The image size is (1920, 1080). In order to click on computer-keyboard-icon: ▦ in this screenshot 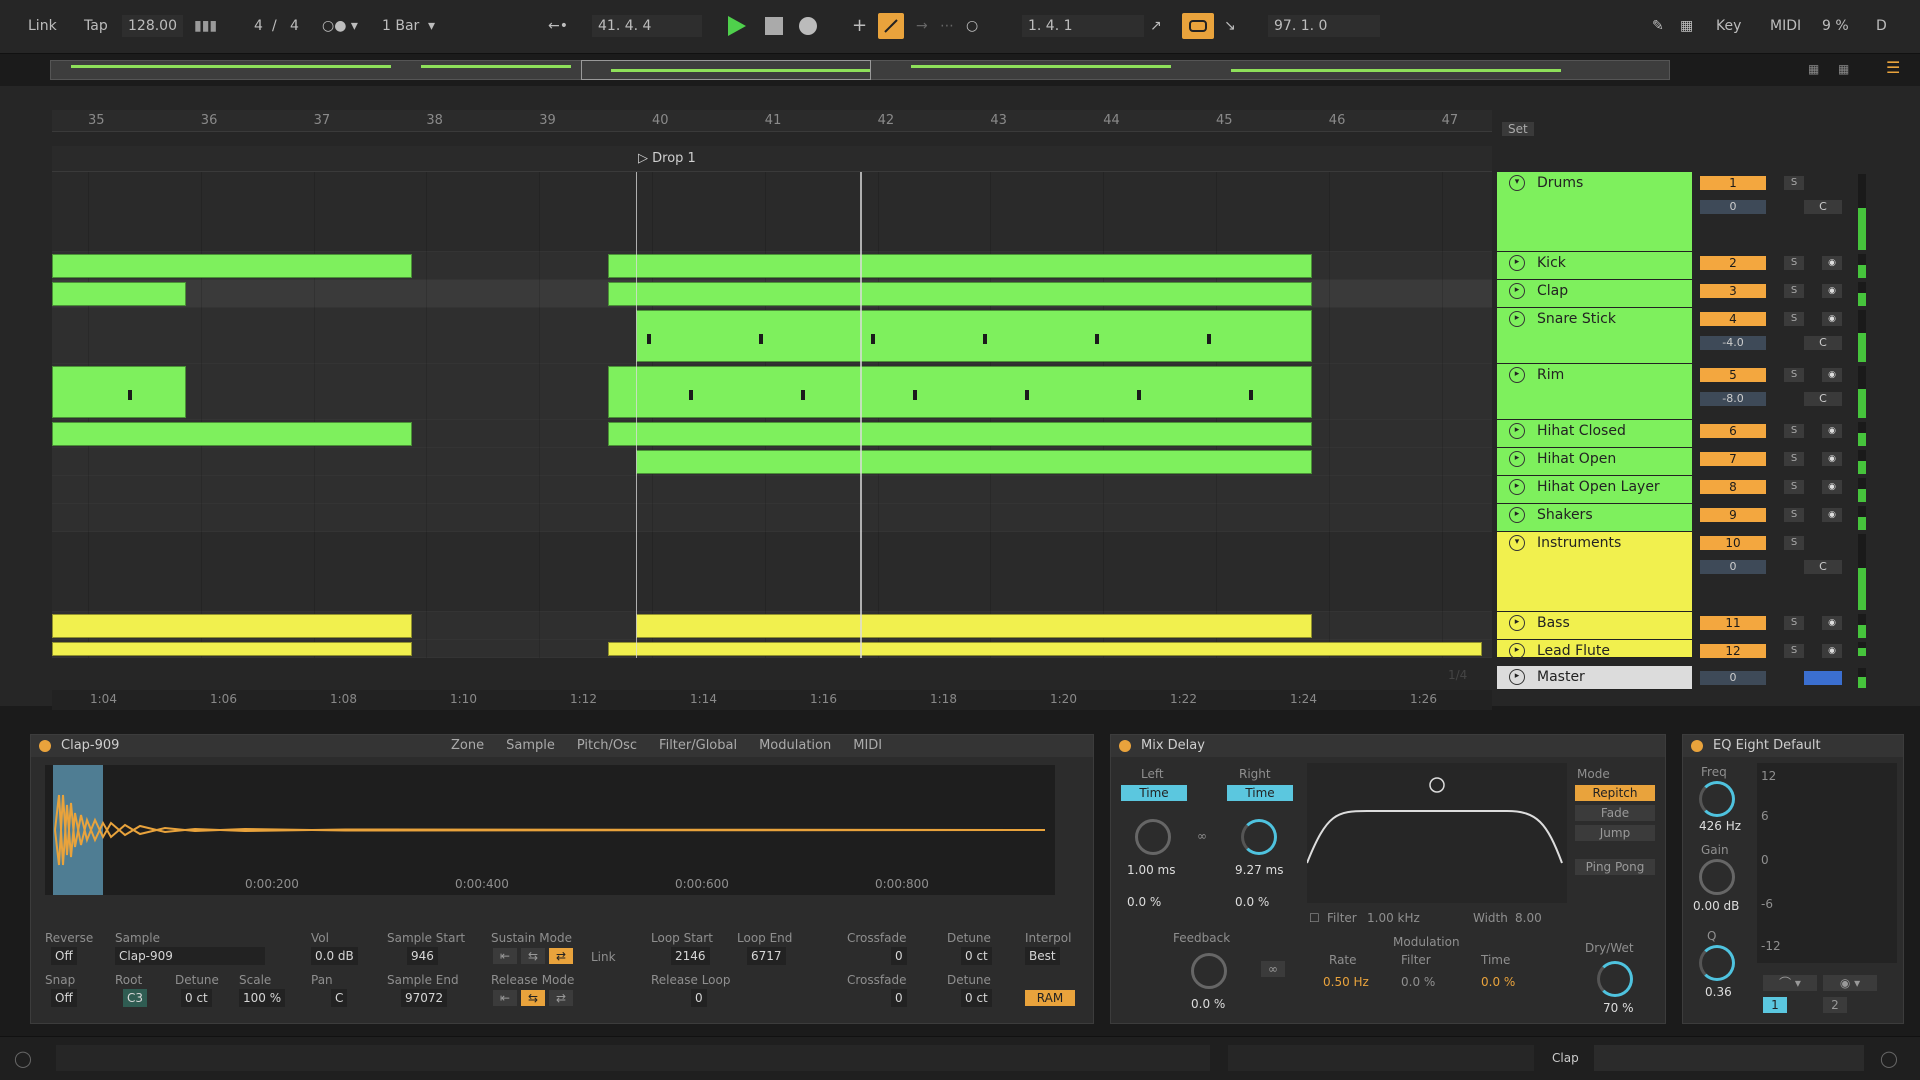, I will do `click(1686, 26)`.